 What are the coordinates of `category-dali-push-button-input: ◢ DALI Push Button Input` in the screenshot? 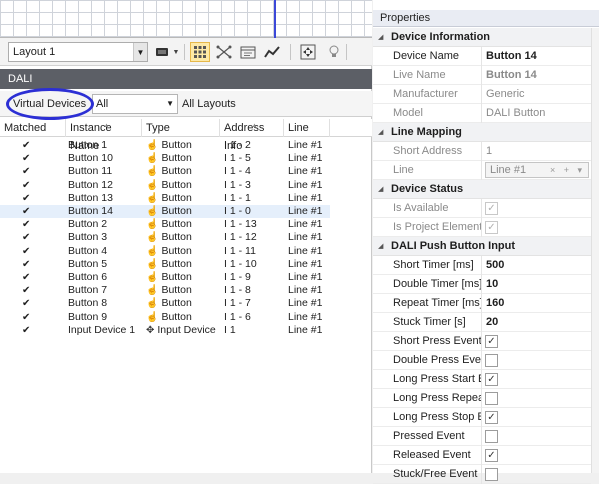 It's located at (482, 246).